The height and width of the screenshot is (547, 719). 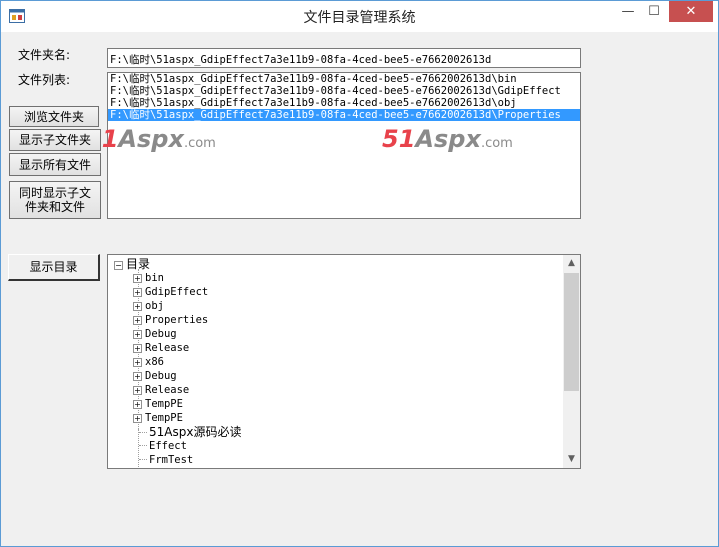 I want to click on collapse-icon: −, so click(x=118, y=265).